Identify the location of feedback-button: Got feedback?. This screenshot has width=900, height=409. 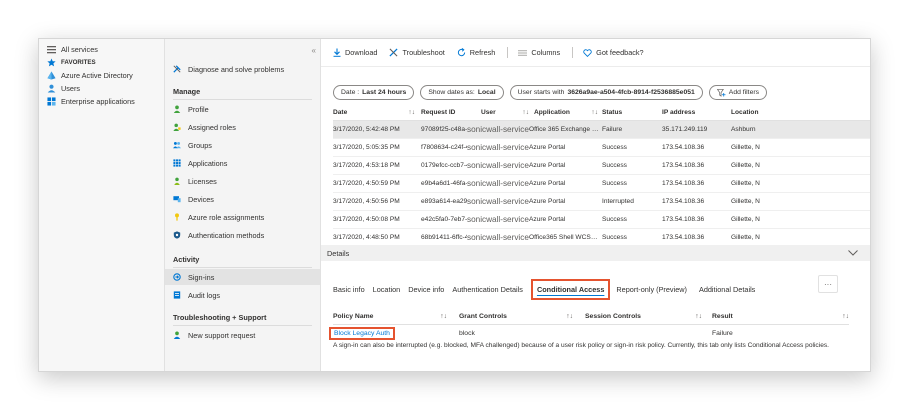
(613, 52).